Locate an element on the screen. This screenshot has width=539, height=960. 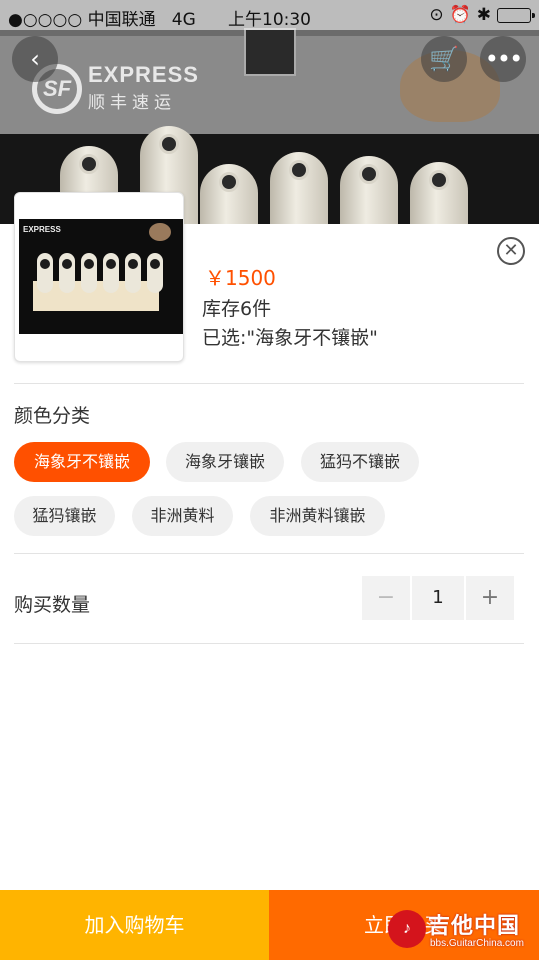
status-icons: ⊙ ⏰ ✱ is located at coordinates (482, 15).